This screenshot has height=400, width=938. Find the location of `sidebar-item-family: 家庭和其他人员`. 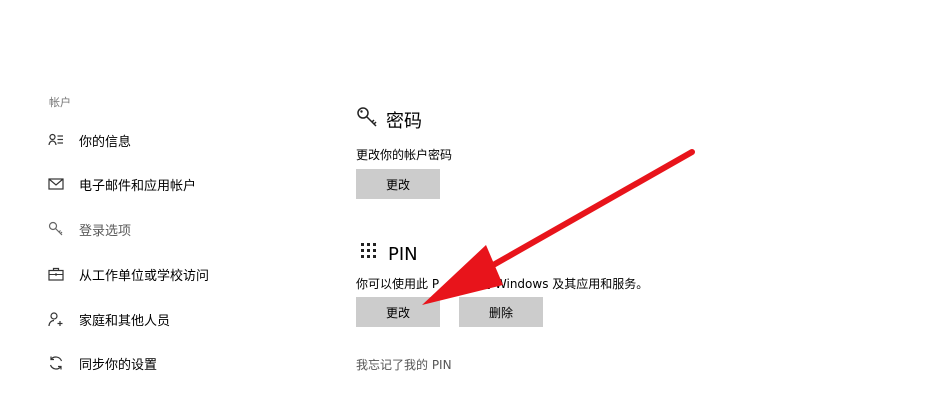

sidebar-item-family: 家庭和其他人员 is located at coordinates (109, 319).